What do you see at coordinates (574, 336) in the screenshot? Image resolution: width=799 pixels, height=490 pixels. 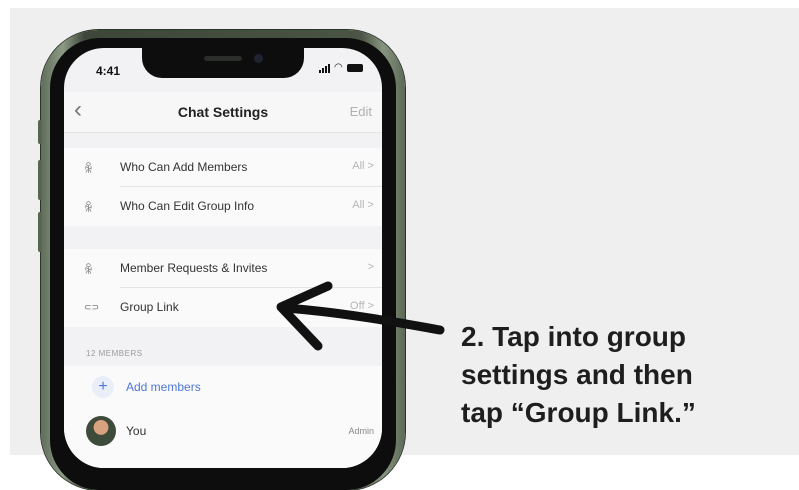 I see `caption-line-1: 2. Tap into group` at bounding box center [574, 336].